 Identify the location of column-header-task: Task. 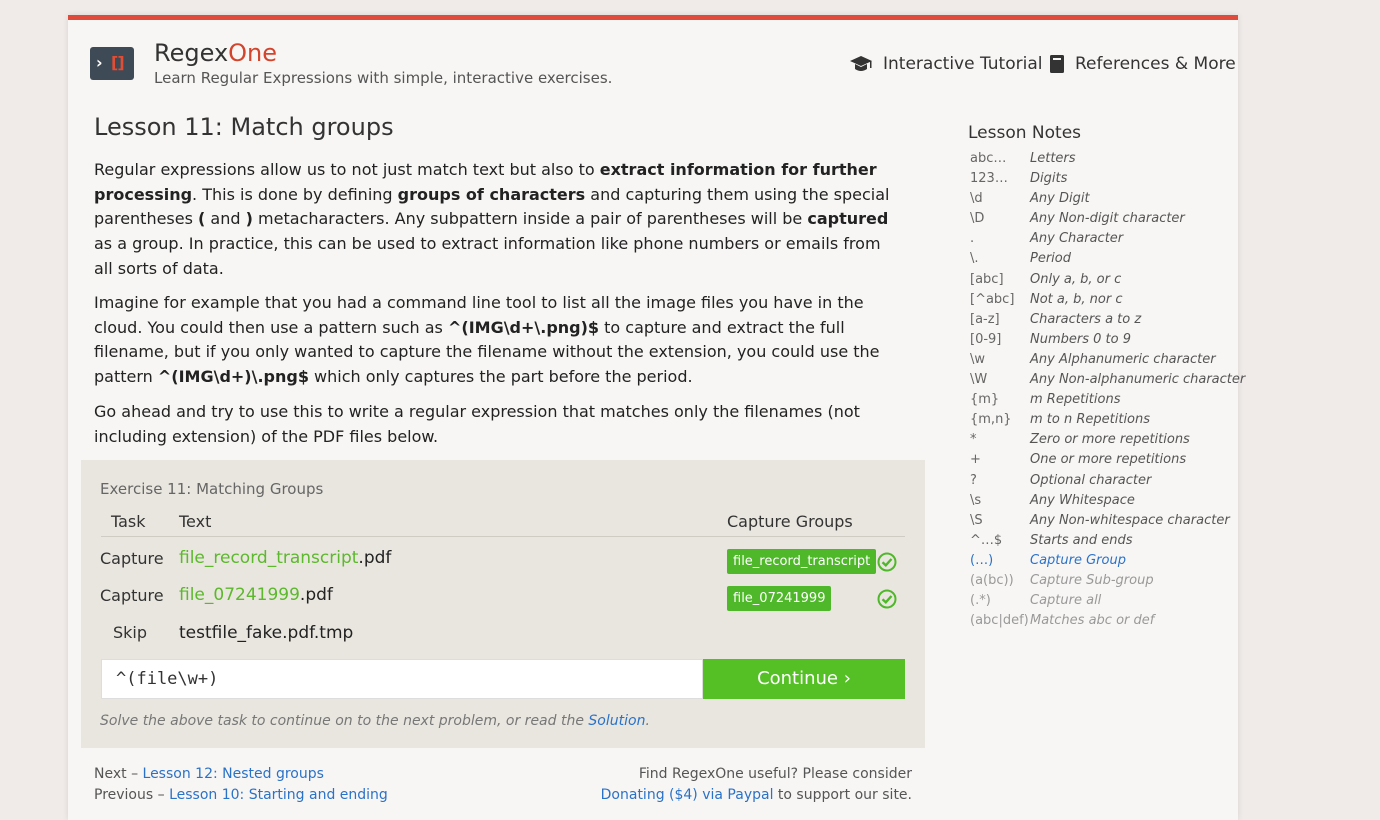
(128, 521).